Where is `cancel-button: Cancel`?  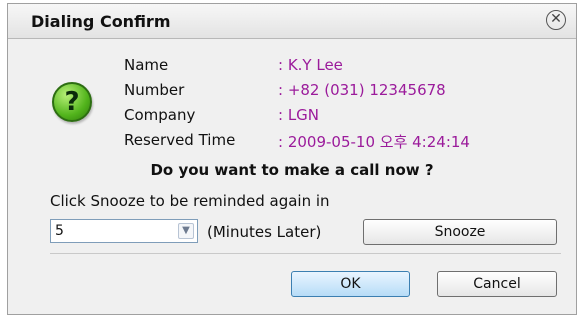 cancel-button: Cancel is located at coordinates (497, 284).